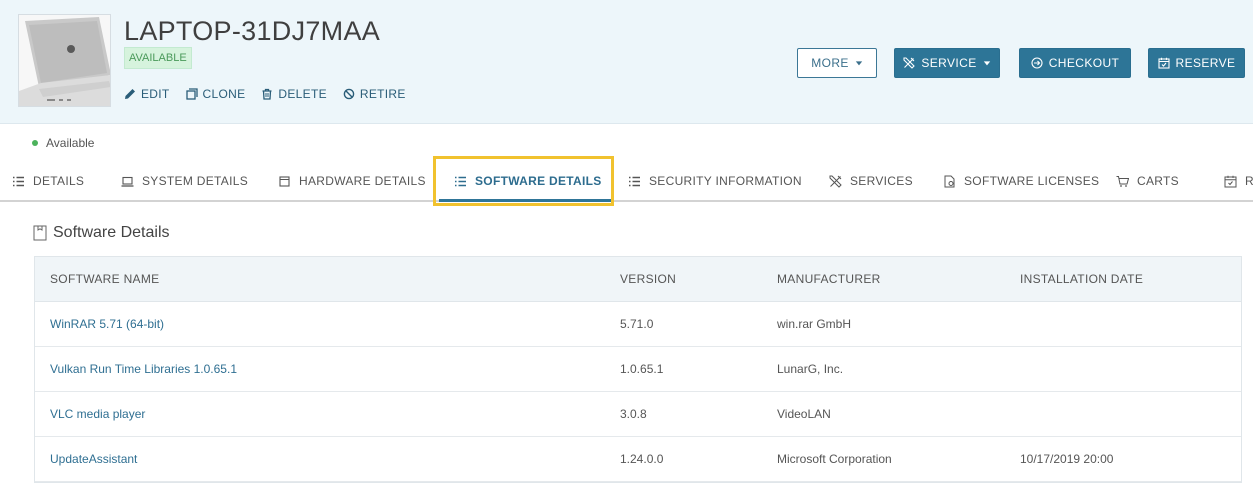 This screenshot has width=1253, height=483. What do you see at coordinates (525, 200) in the screenshot?
I see `active-tab-indicator` at bounding box center [525, 200].